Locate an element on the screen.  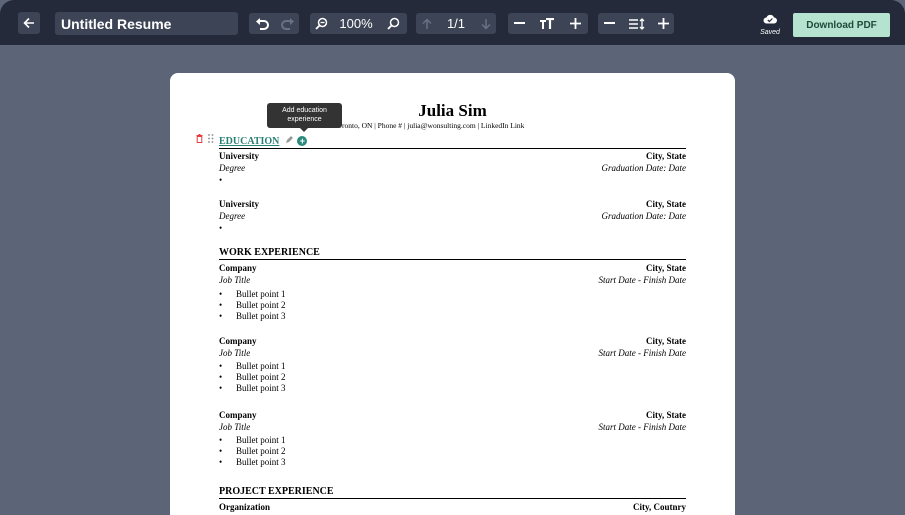
organization-location: City, Coutnry is located at coordinates (659, 507).